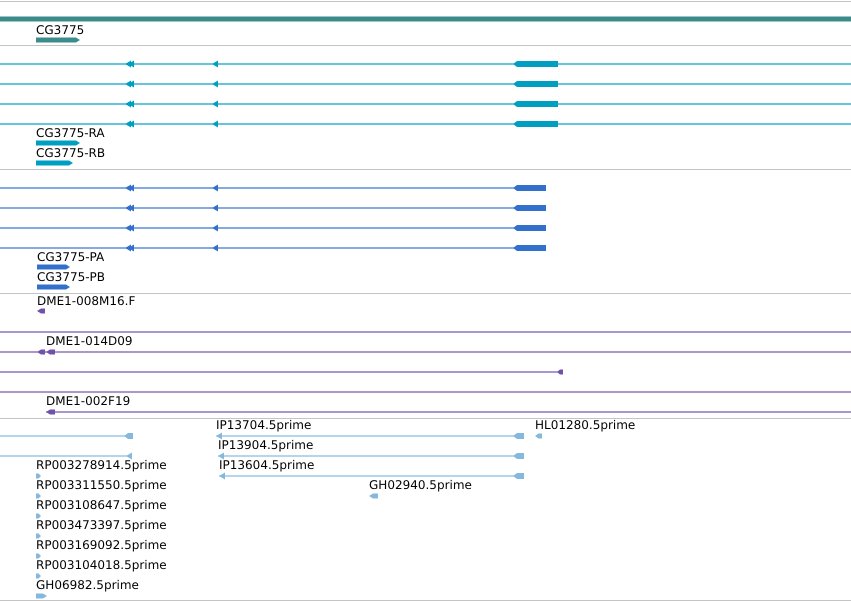 The height and width of the screenshot is (601, 851). Describe the element at coordinates (71, 153) in the screenshot. I see `feature-label: CG3775-RB` at that location.